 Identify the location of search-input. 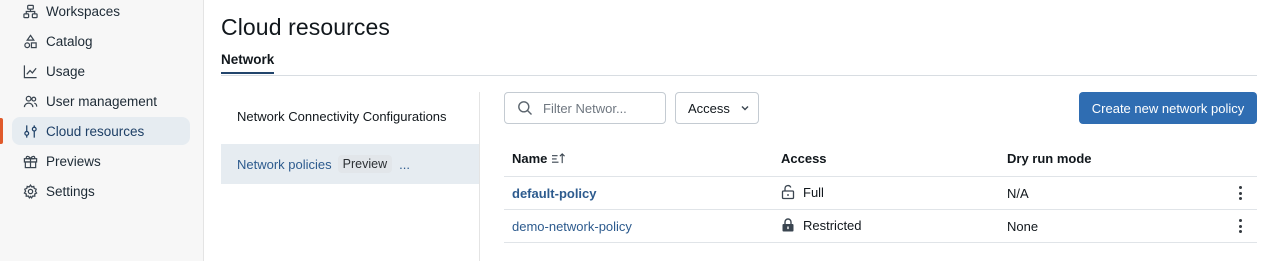
(603, 108).